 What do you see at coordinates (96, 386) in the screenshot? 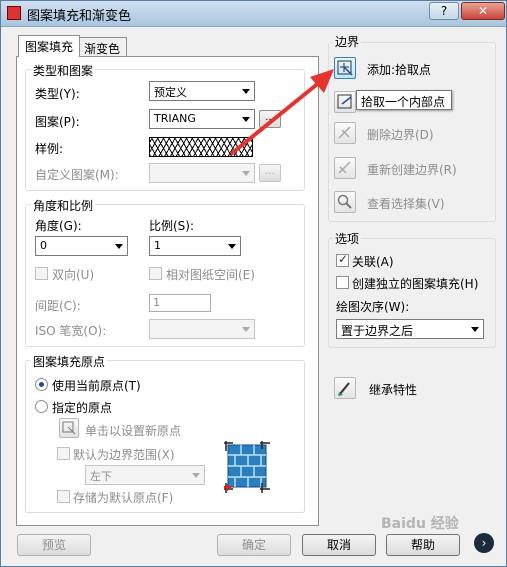
I see `use-current-origin-label: 使用当前原点(T)` at bounding box center [96, 386].